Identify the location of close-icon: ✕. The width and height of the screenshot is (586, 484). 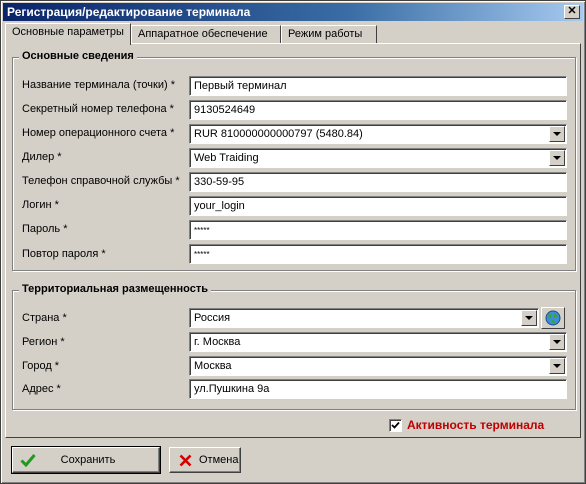
(572, 11).